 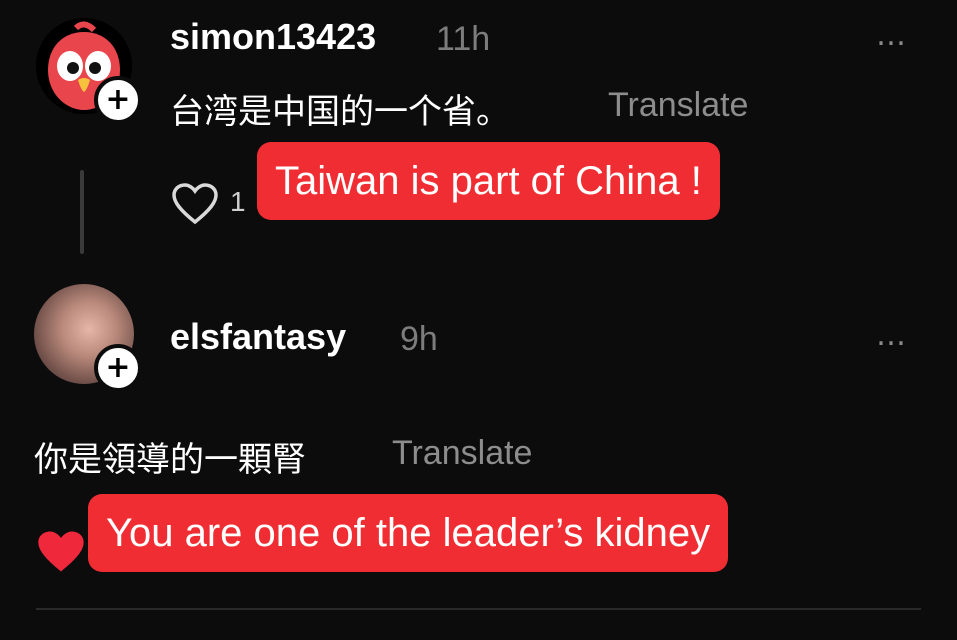 What do you see at coordinates (273, 37) in the screenshot?
I see `username: simon13423` at bounding box center [273, 37].